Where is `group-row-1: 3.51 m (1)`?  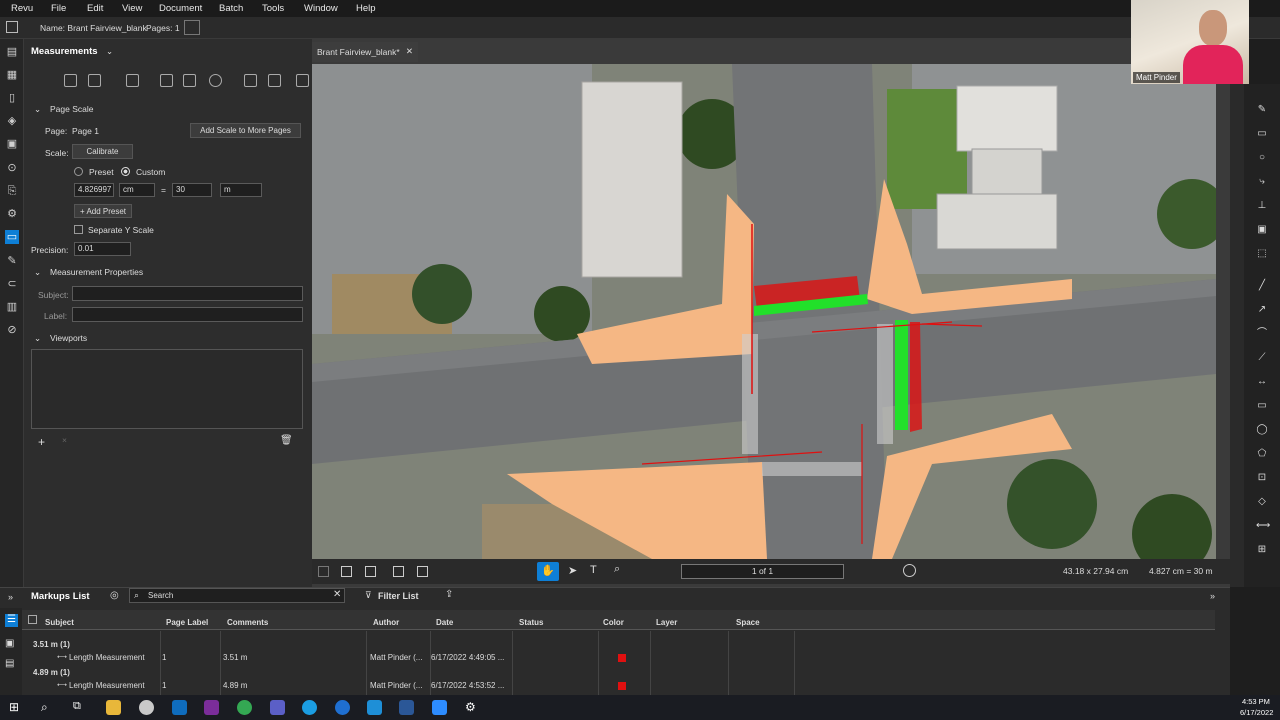 group-row-1: 3.51 m (1) is located at coordinates (51, 644).